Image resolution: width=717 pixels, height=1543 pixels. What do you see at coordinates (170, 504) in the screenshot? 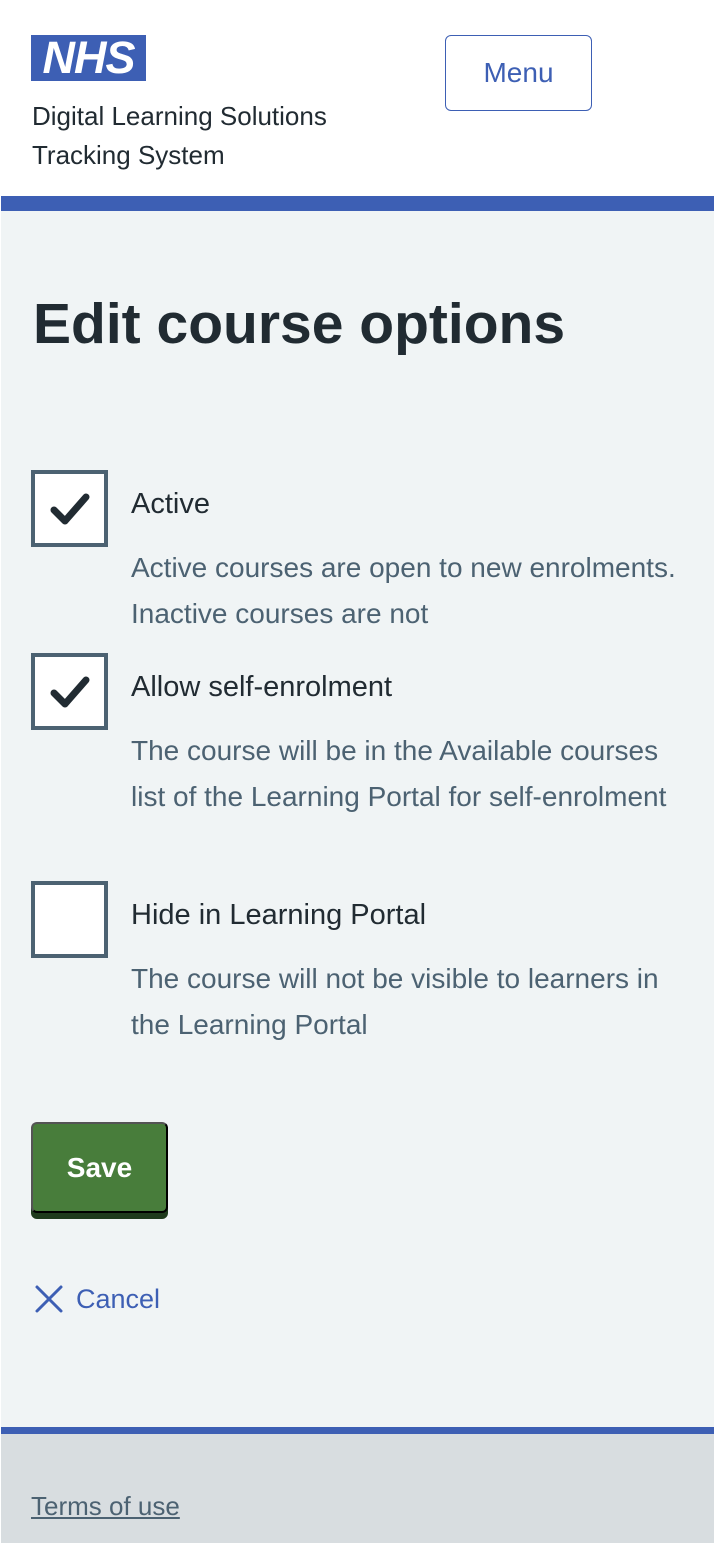
I see `active-label: Active` at bounding box center [170, 504].